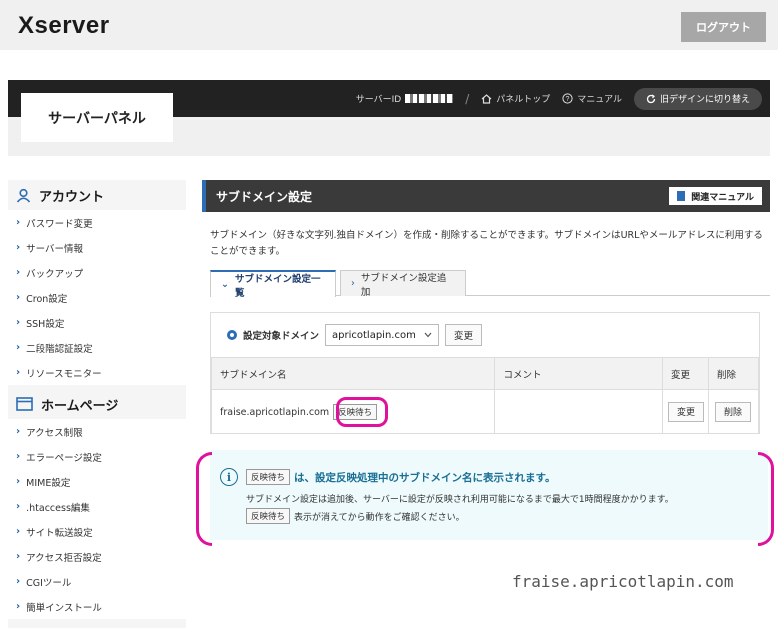 Image resolution: width=778 pixels, height=628 pixels. Describe the element at coordinates (374, 335) in the screenshot. I see `domain-select-value: apricotlapin.com` at that location.